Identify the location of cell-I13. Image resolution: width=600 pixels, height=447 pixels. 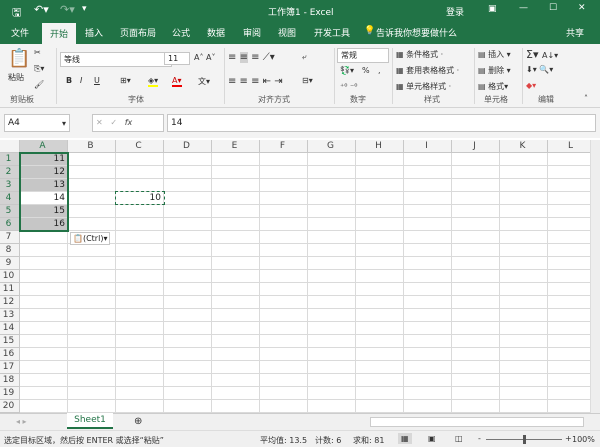
(428, 315).